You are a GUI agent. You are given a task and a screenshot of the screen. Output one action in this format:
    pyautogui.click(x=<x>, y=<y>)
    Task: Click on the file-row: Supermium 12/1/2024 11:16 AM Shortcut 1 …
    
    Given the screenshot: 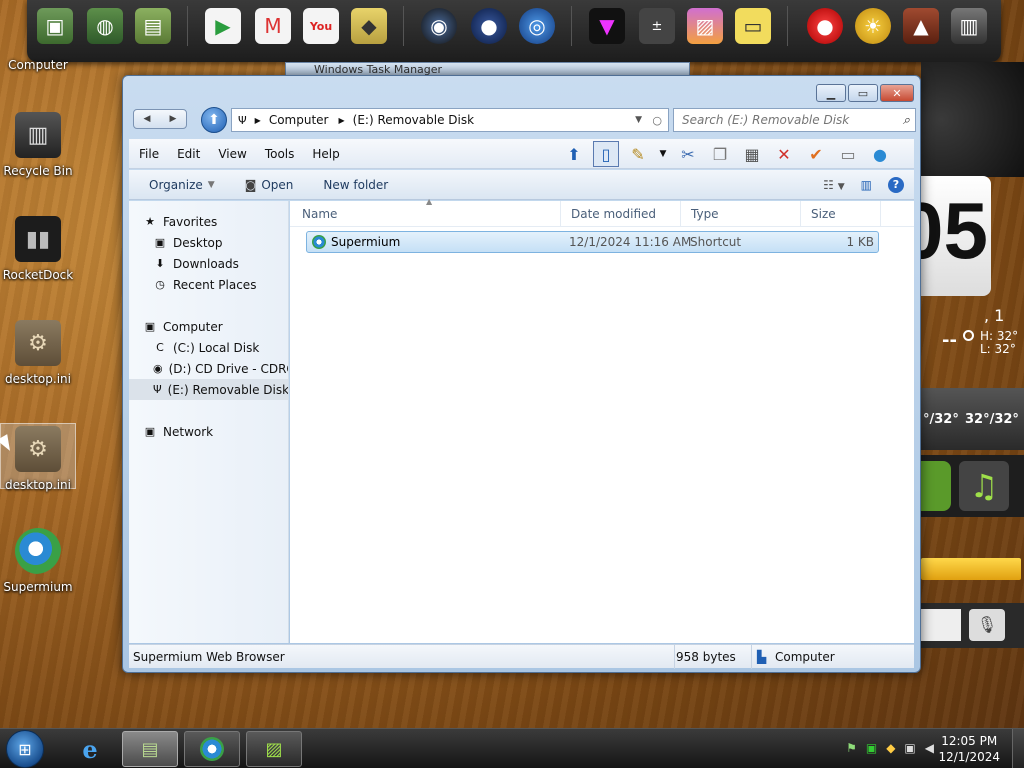 What is the action you would take?
    pyautogui.click(x=592, y=242)
    